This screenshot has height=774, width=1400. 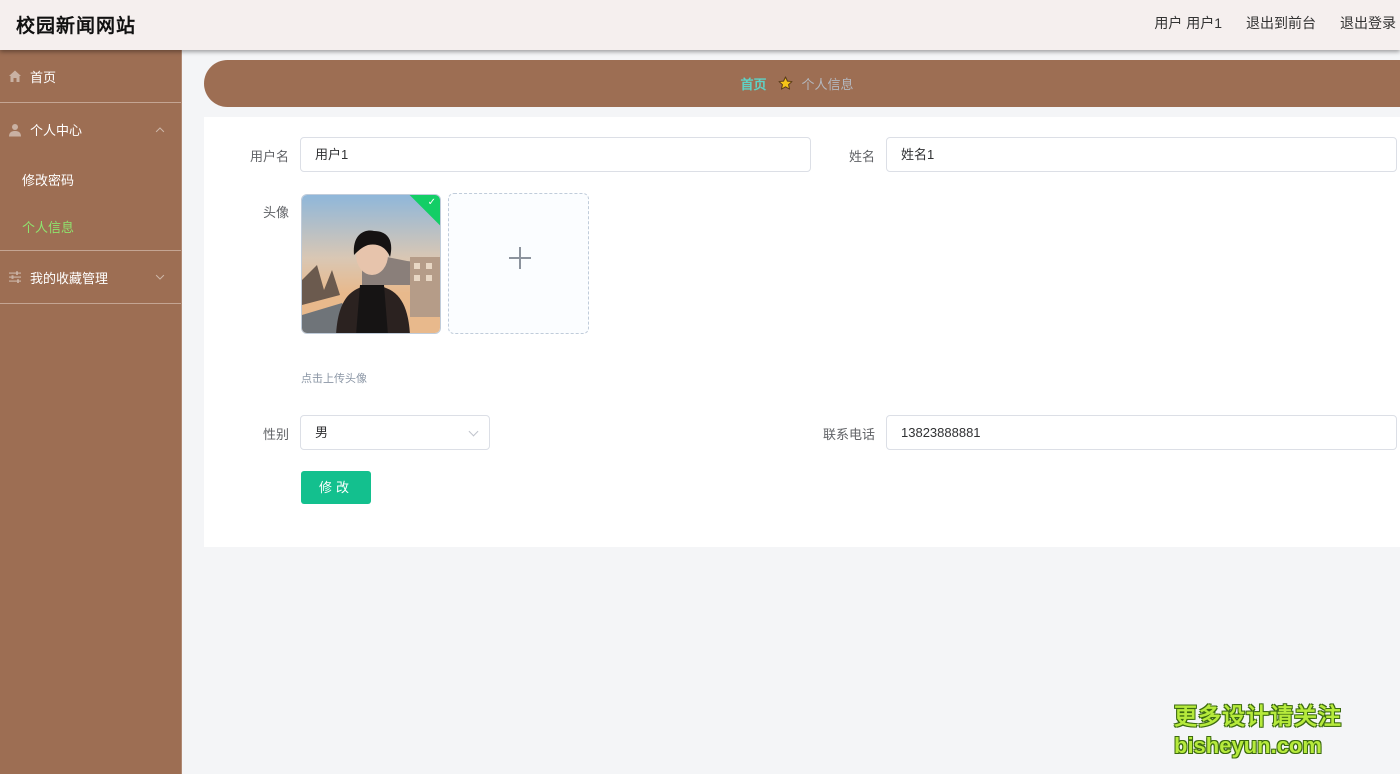 What do you see at coordinates (90, 129) in the screenshot?
I see `sidebar-item-personal-center: 个人中心` at bounding box center [90, 129].